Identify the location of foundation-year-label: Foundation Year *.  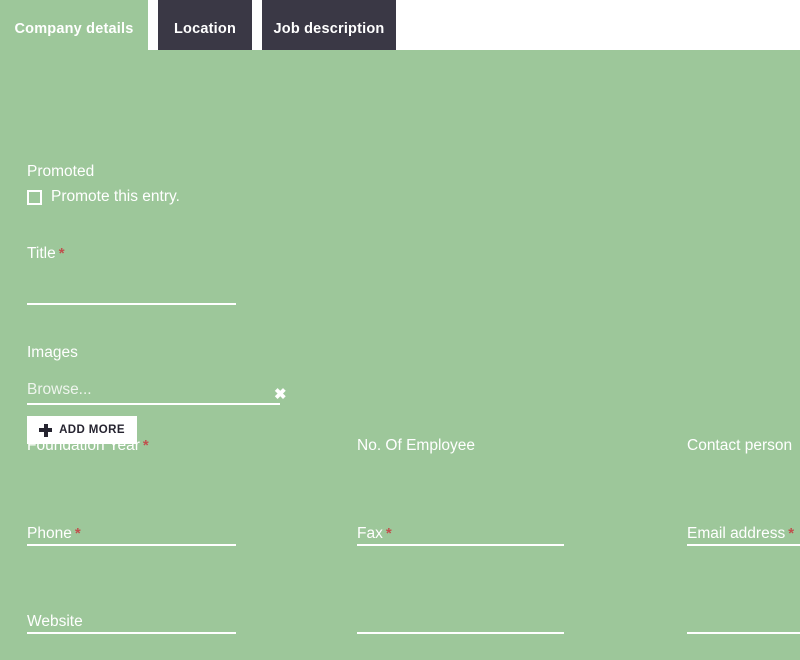
(88, 446).